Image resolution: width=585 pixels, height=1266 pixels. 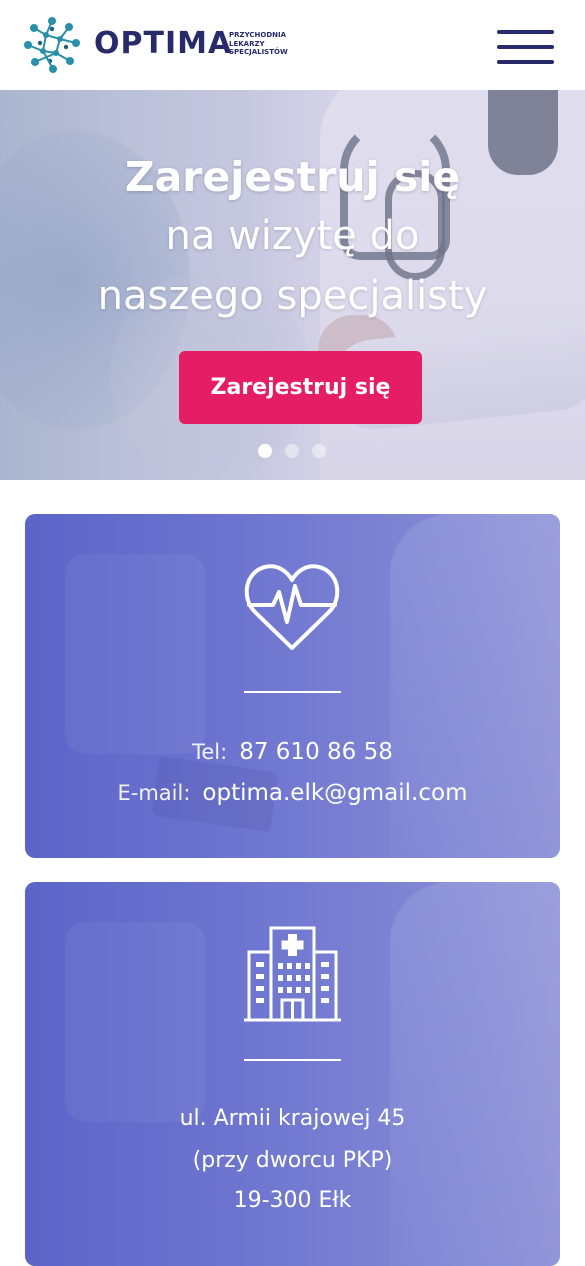 What do you see at coordinates (292, 607) in the screenshot?
I see `heart-pulse-icon` at bounding box center [292, 607].